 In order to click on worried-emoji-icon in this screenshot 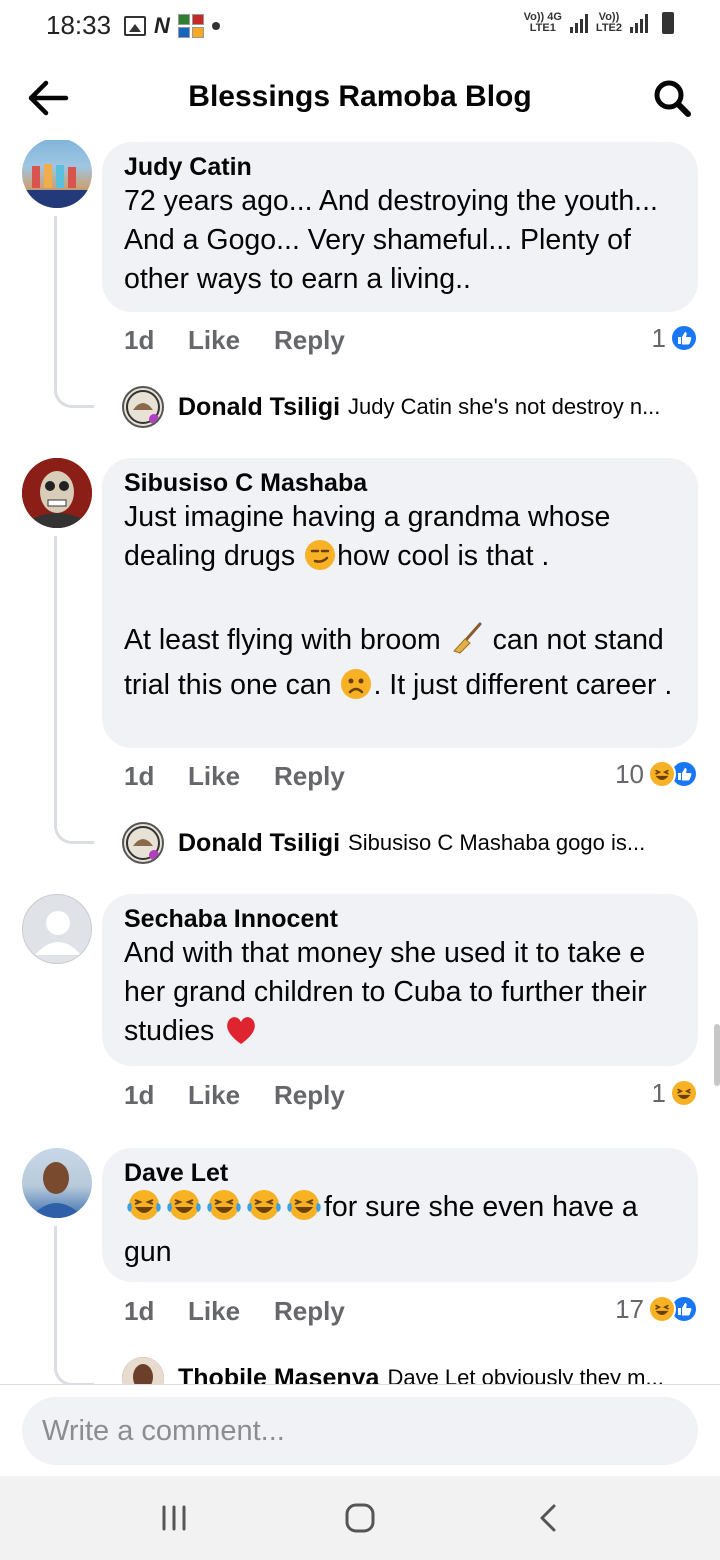, I will do `click(356, 689)`.